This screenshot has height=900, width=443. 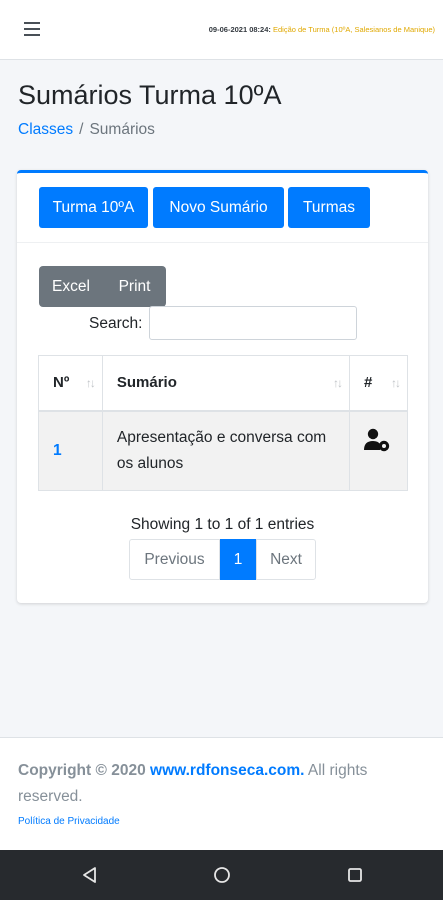 I want to click on table-row: 1 Apresentação e conversa com os alunos, so click(x=223, y=450).